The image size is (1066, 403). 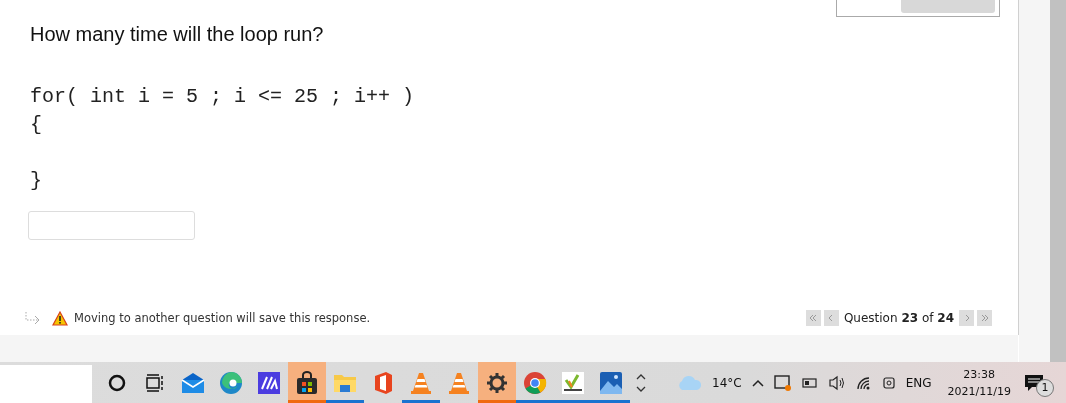 What do you see at coordinates (979, 391) in the screenshot?
I see `clock-date: 2021/11/19` at bounding box center [979, 391].